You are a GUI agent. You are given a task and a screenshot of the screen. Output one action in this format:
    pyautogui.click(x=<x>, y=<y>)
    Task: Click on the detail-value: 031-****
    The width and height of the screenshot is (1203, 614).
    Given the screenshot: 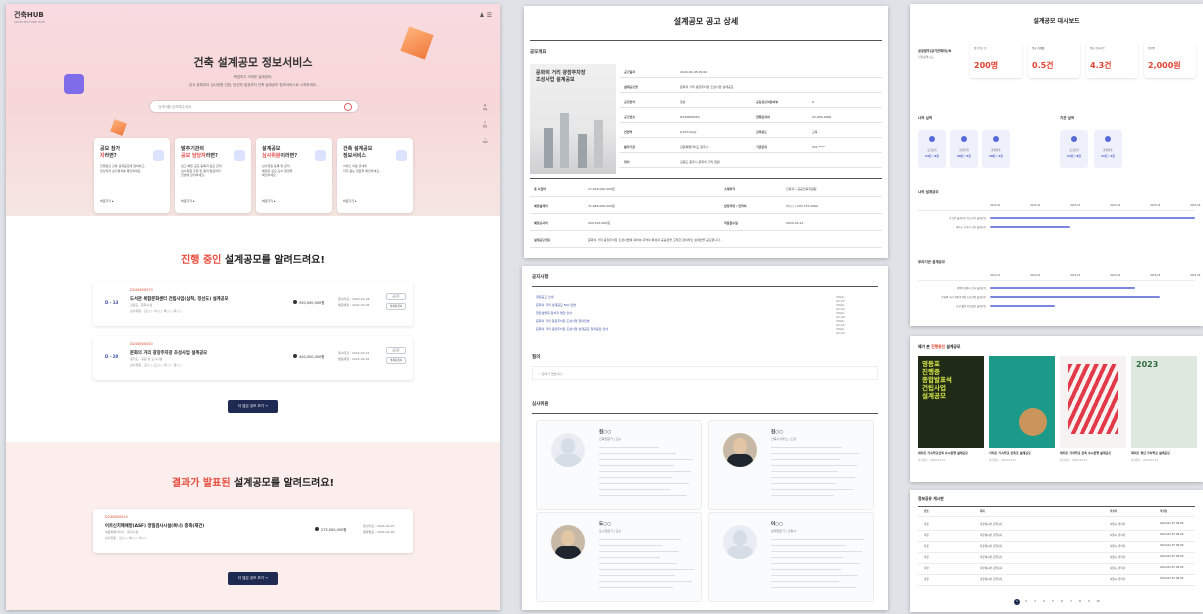 What is the action you would take?
    pyautogui.click(x=818, y=147)
    